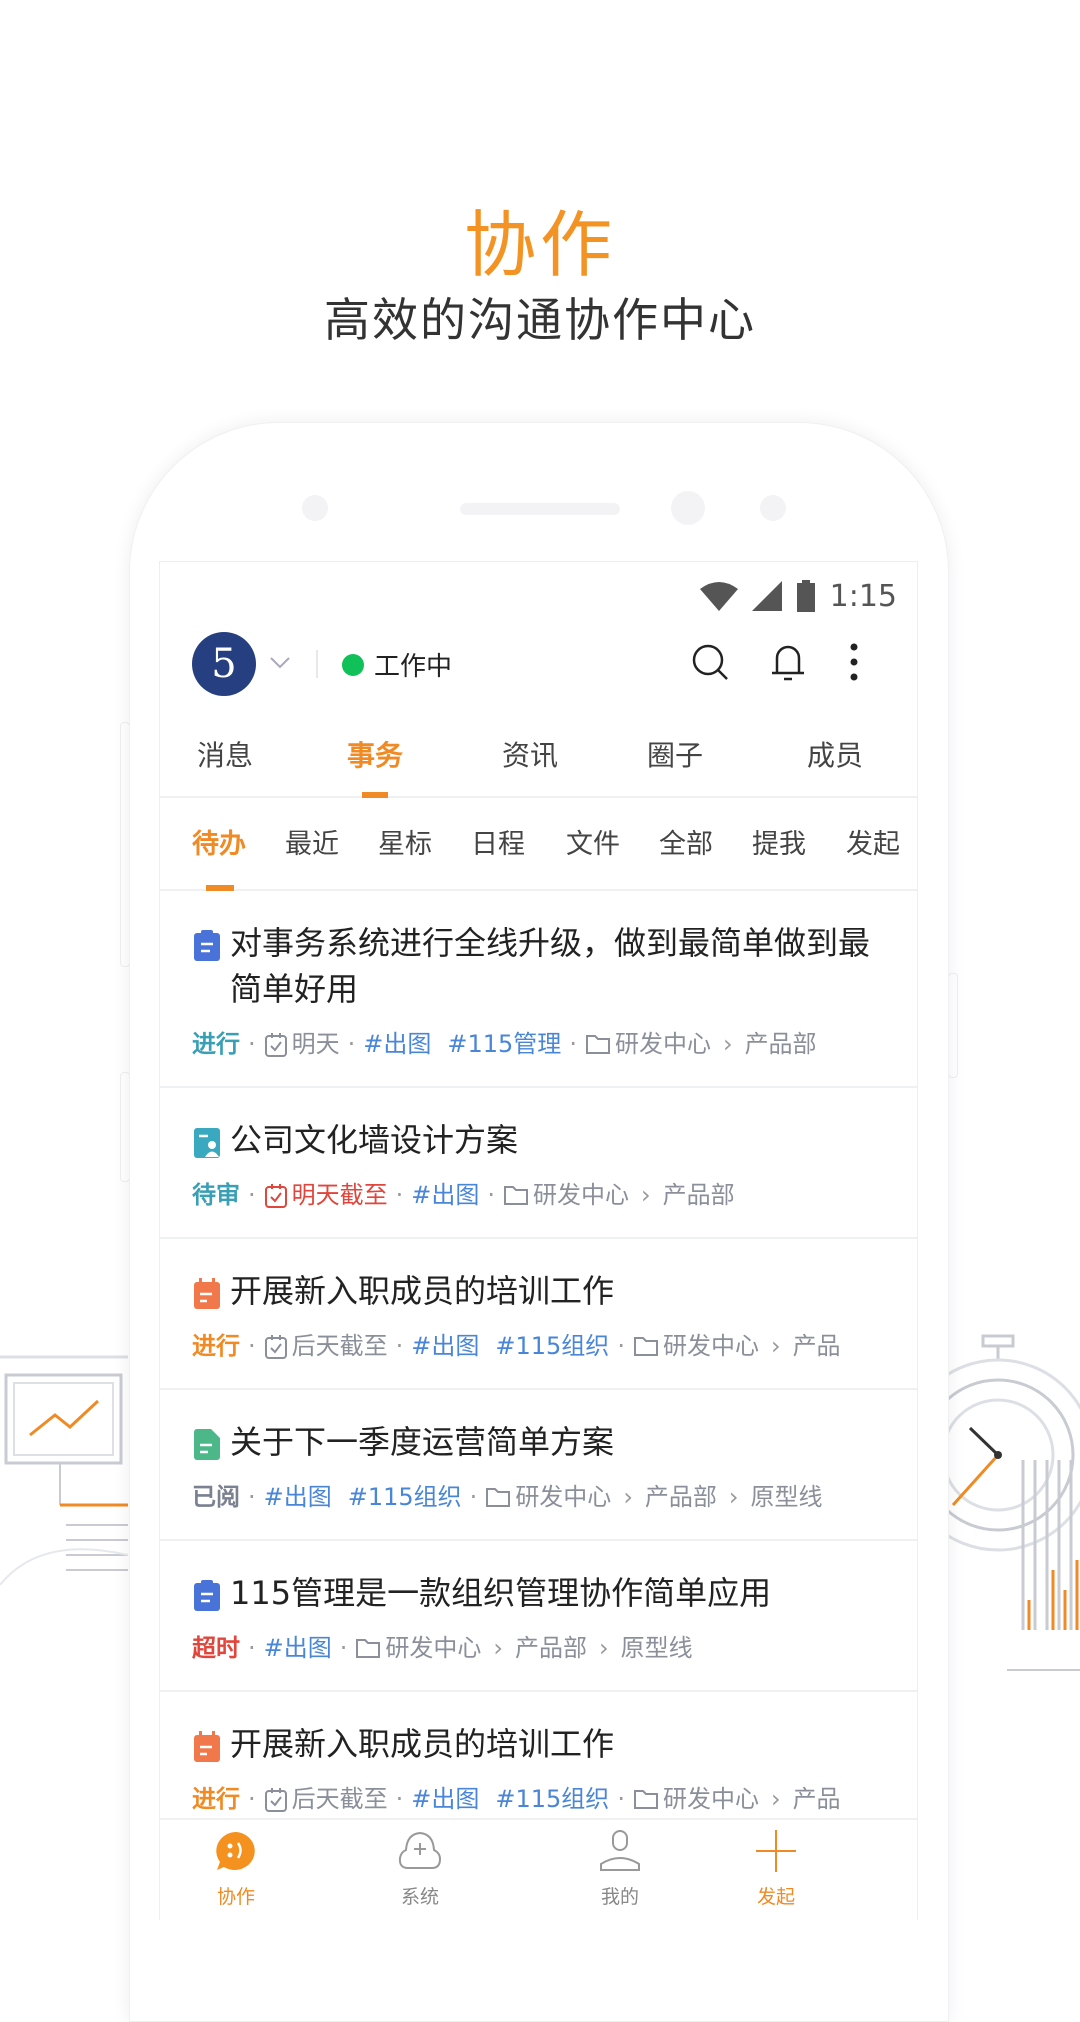  What do you see at coordinates (207, 1444) in the screenshot?
I see `document-icon` at bounding box center [207, 1444].